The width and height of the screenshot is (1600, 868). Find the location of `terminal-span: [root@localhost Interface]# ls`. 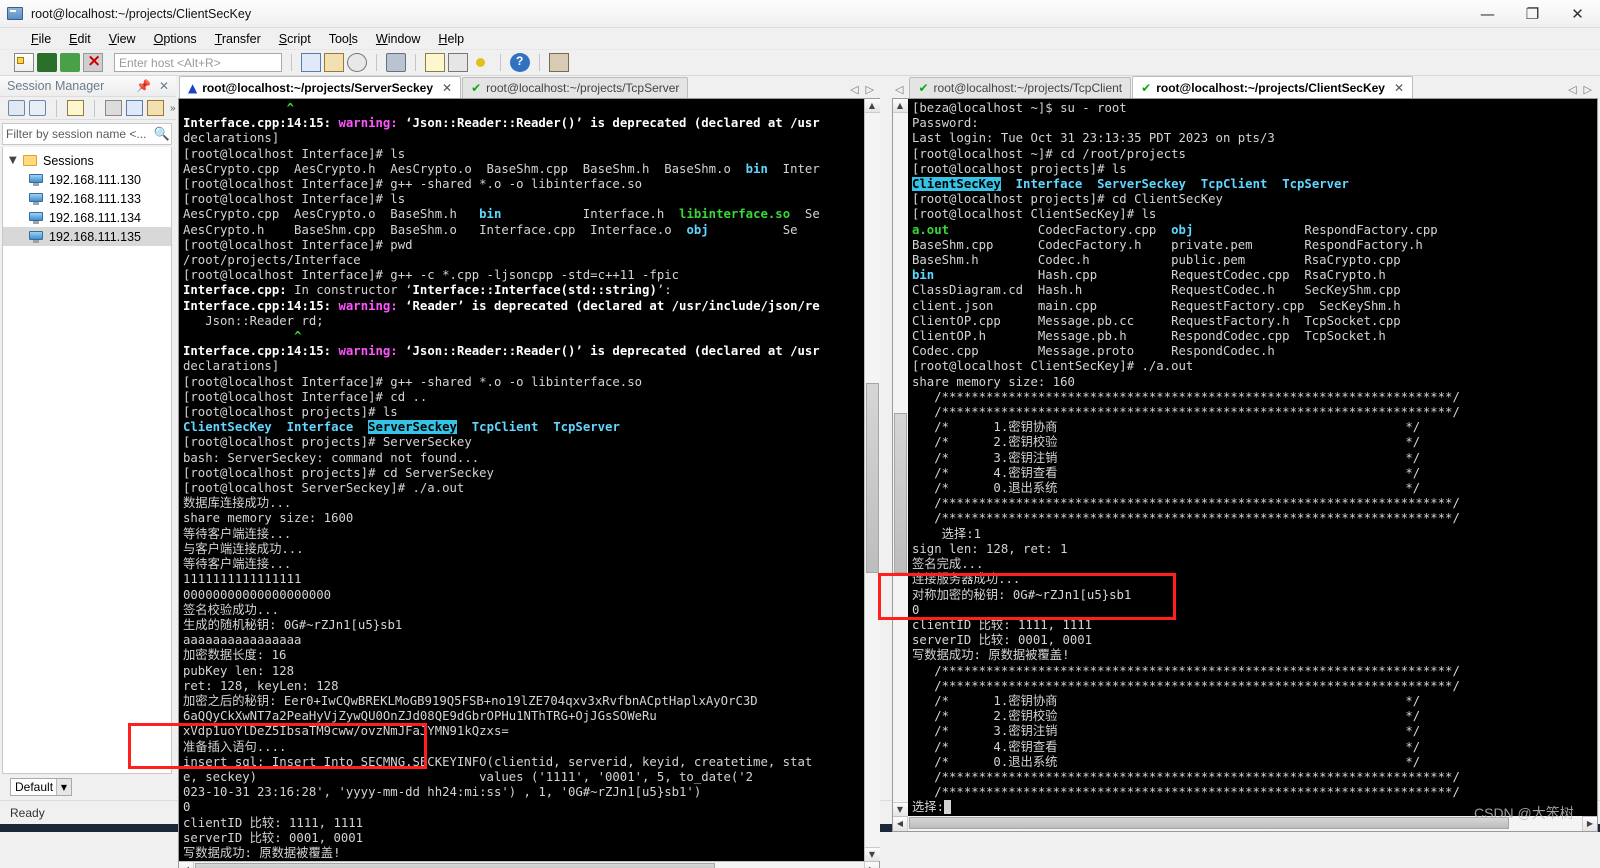

terminal-span: [root@localhost Interface]# ls is located at coordinates (294, 199).